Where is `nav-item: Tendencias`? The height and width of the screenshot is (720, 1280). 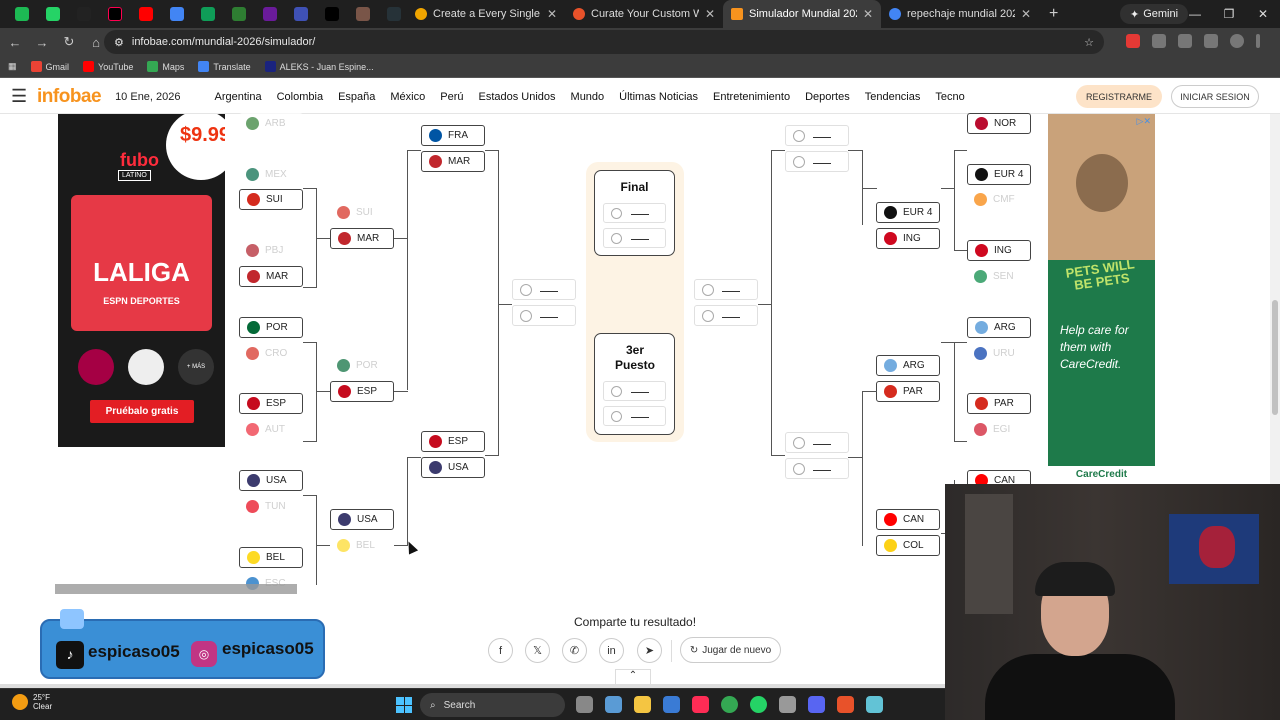 nav-item: Tendencias is located at coordinates (893, 97).